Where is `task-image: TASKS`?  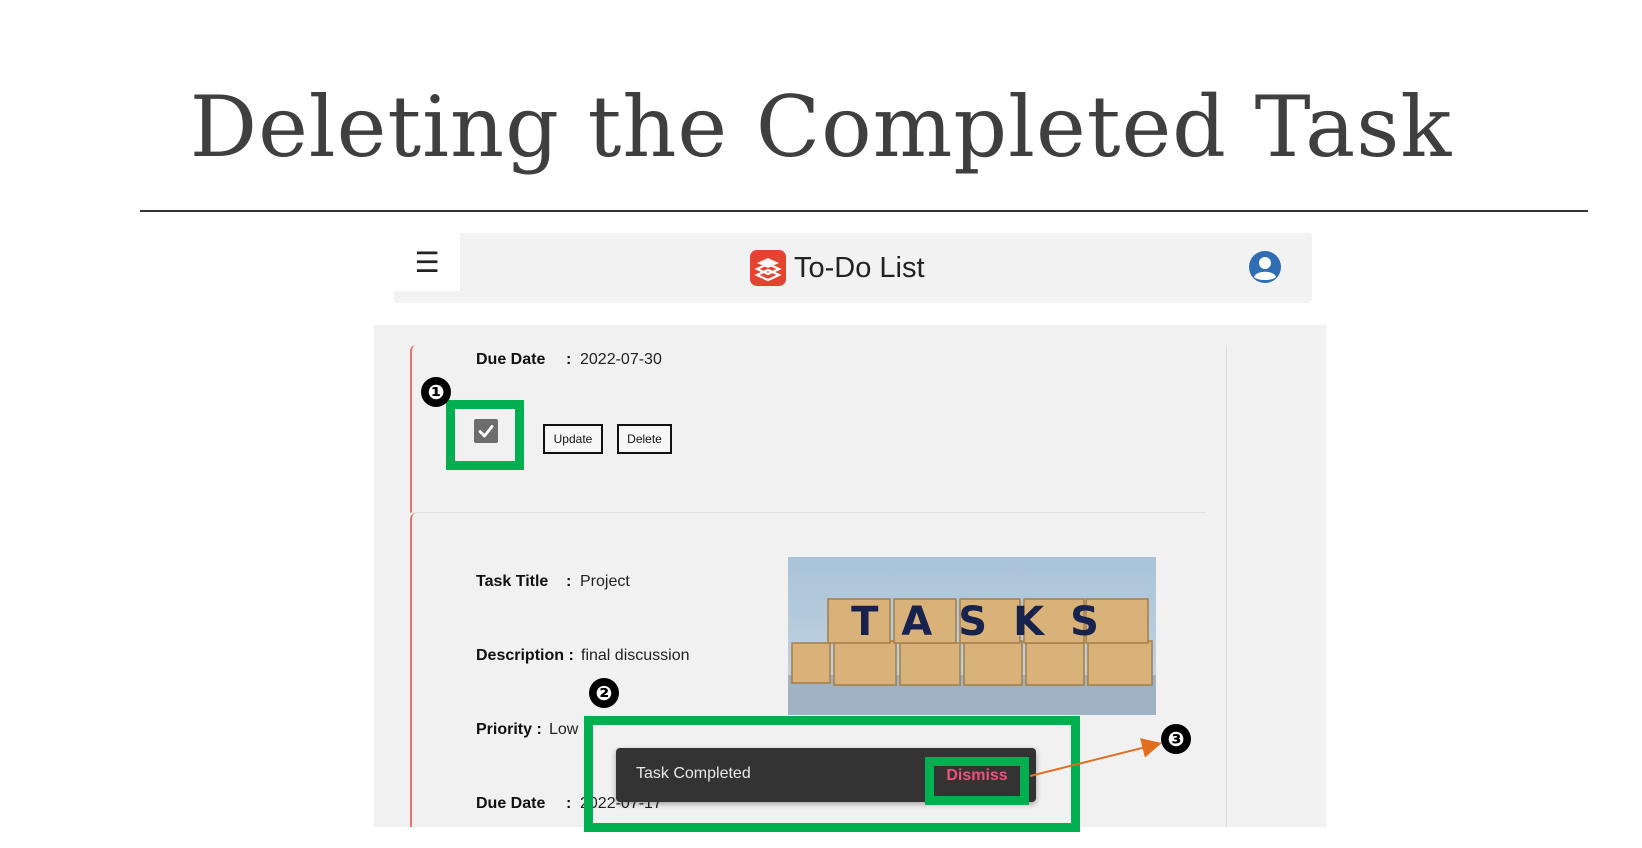
task-image: TASKS is located at coordinates (972, 636).